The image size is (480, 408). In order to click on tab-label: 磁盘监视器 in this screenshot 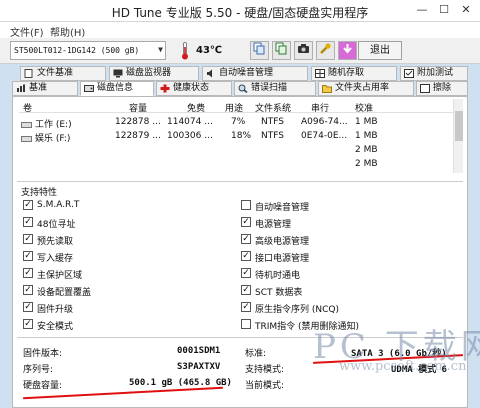, I will do `click(149, 73)`.